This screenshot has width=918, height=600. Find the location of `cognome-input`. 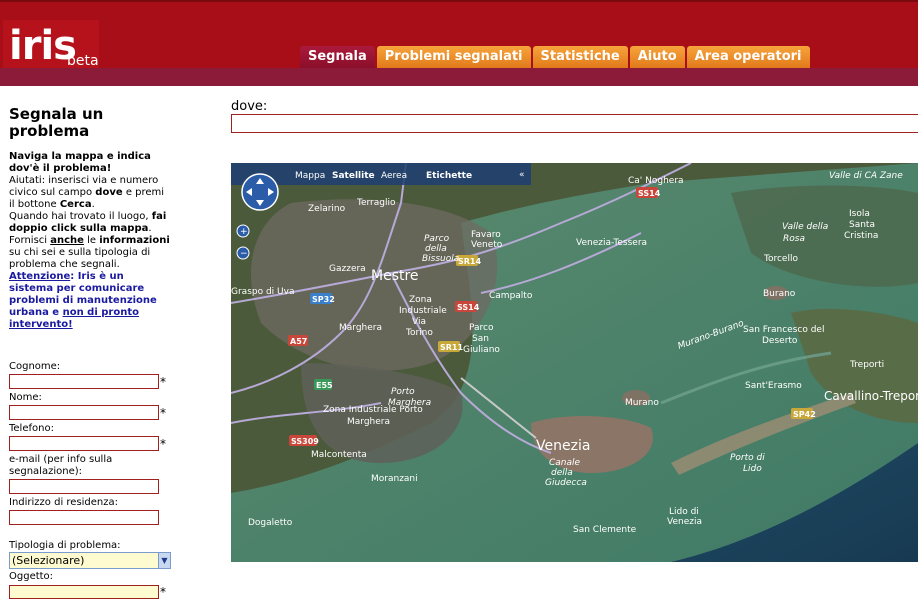

cognome-input is located at coordinates (84, 381).